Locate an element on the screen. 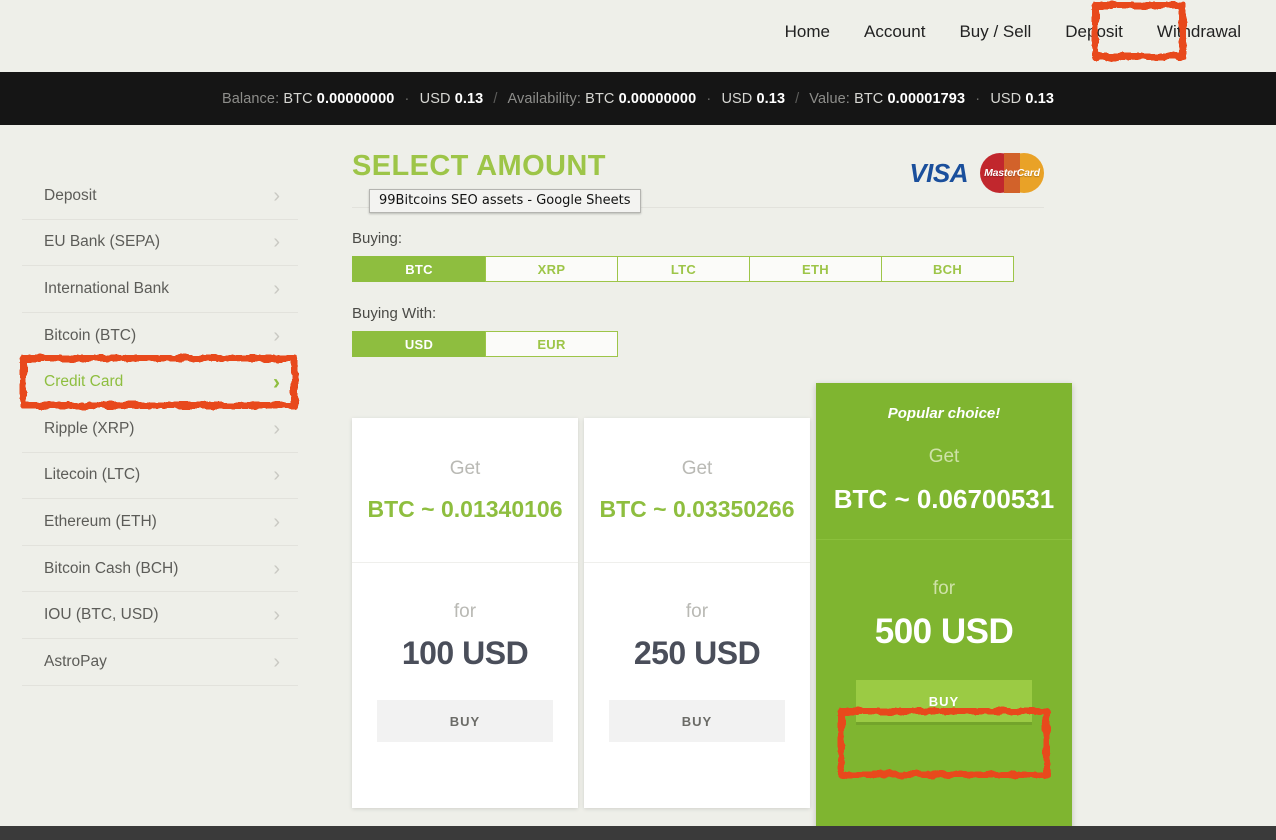 The height and width of the screenshot is (840, 1276). buying-tab-eth: ETH is located at coordinates (815, 269).